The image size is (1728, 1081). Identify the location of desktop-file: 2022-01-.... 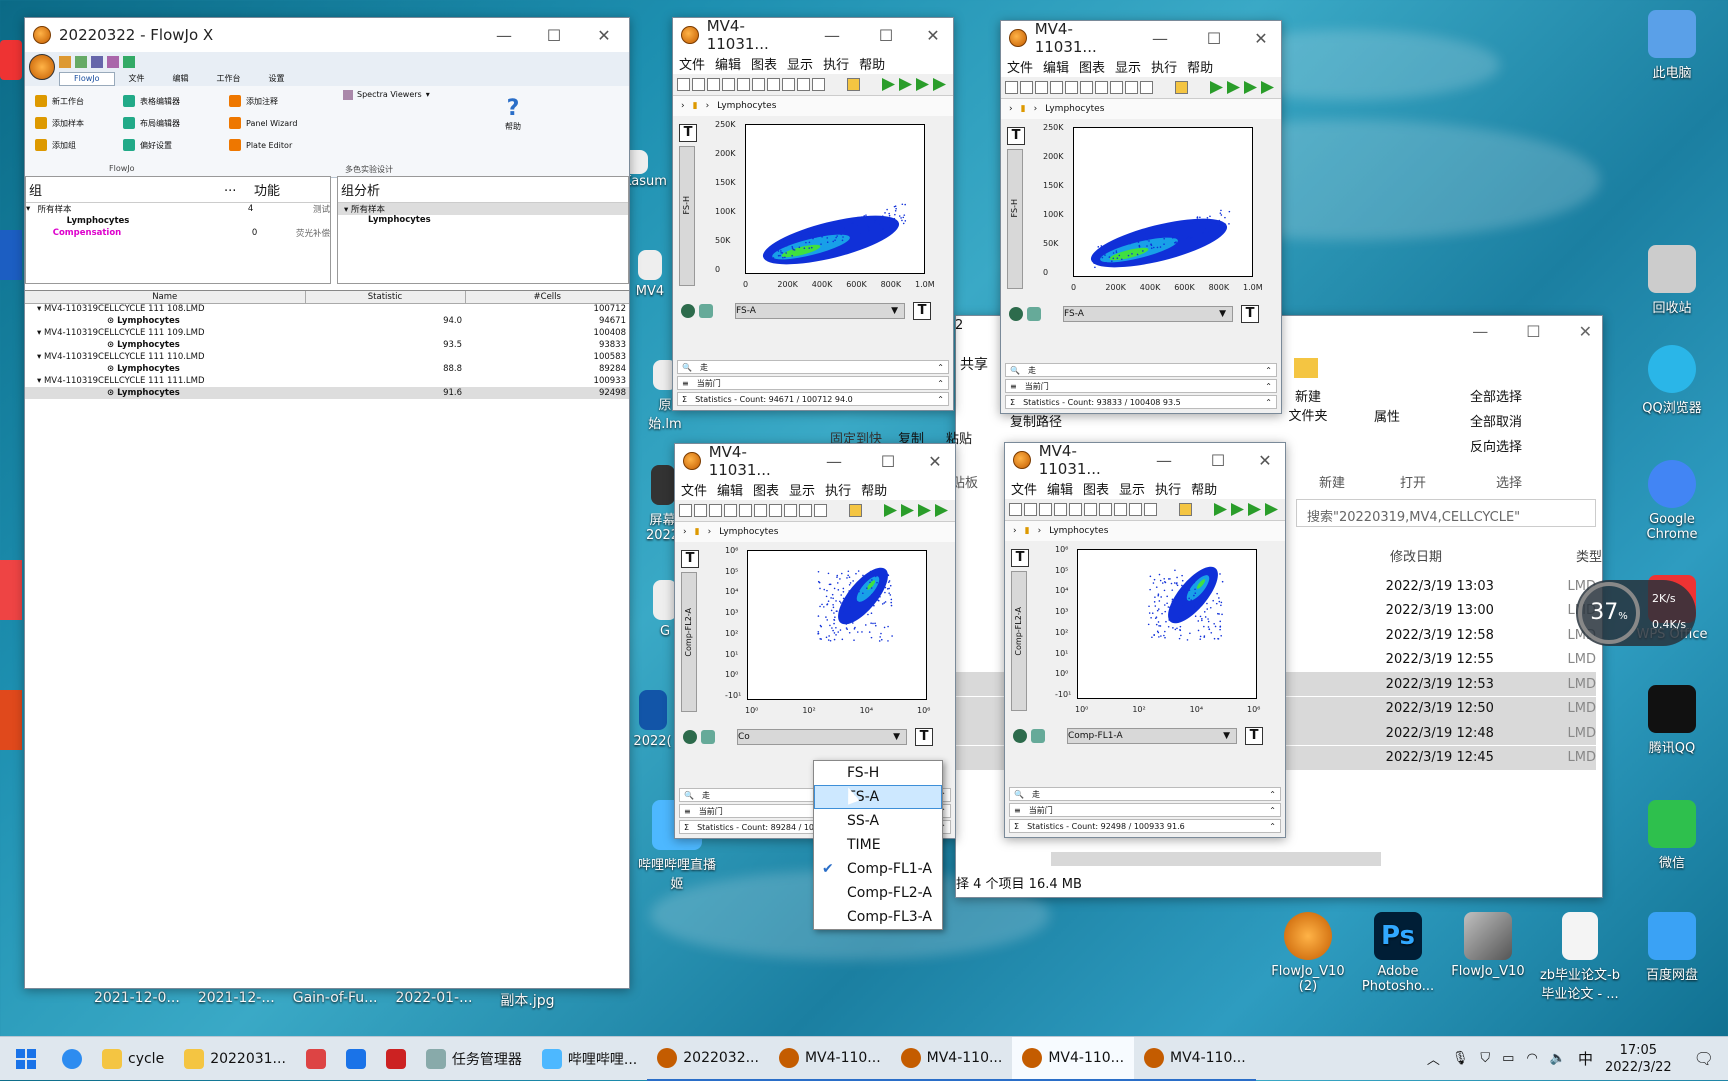
(434, 1000).